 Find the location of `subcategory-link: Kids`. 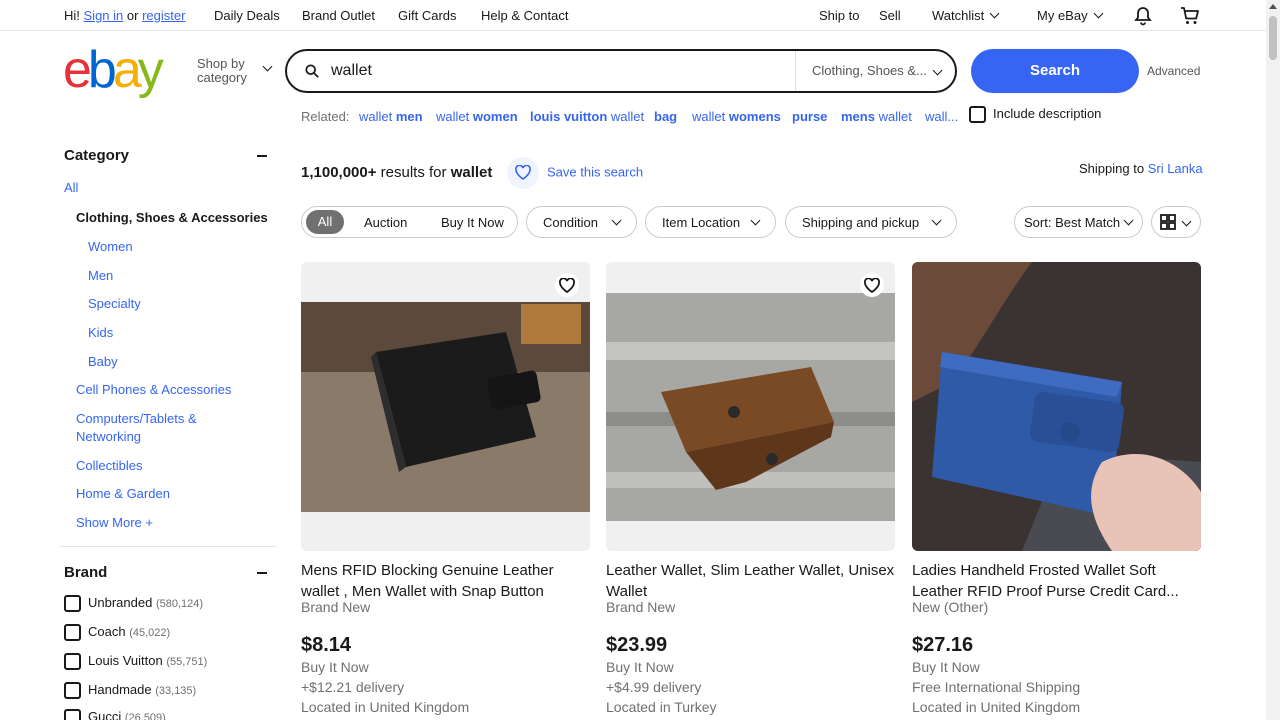

subcategory-link: Kids is located at coordinates (100, 332).